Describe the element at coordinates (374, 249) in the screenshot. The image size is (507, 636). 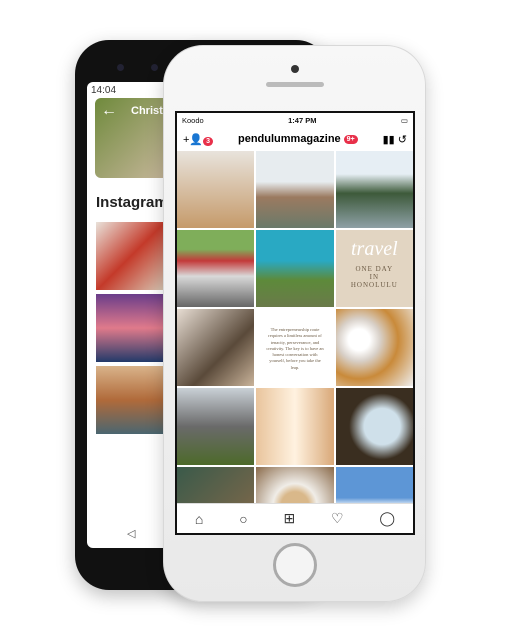
I see `post-script-title: travel` at that location.